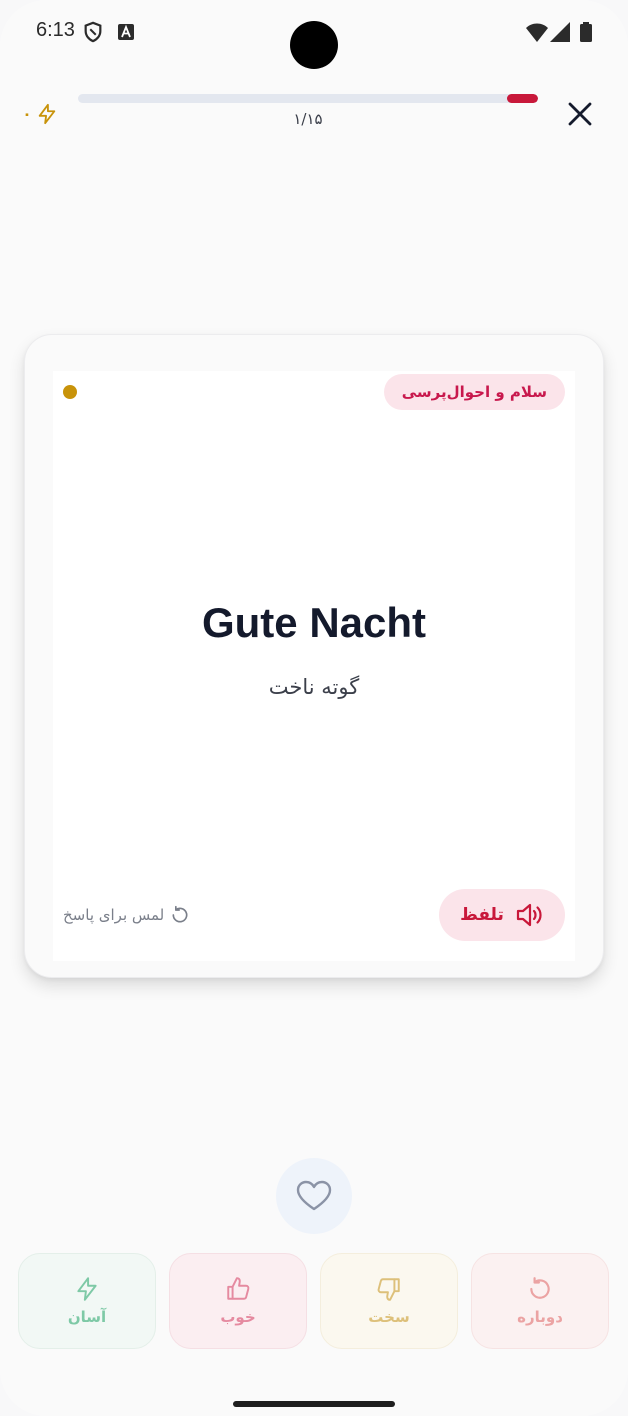 Image resolution: width=628 pixels, height=1416 pixels. What do you see at coordinates (537, 32) in the screenshot?
I see `wifi-icon` at bounding box center [537, 32].